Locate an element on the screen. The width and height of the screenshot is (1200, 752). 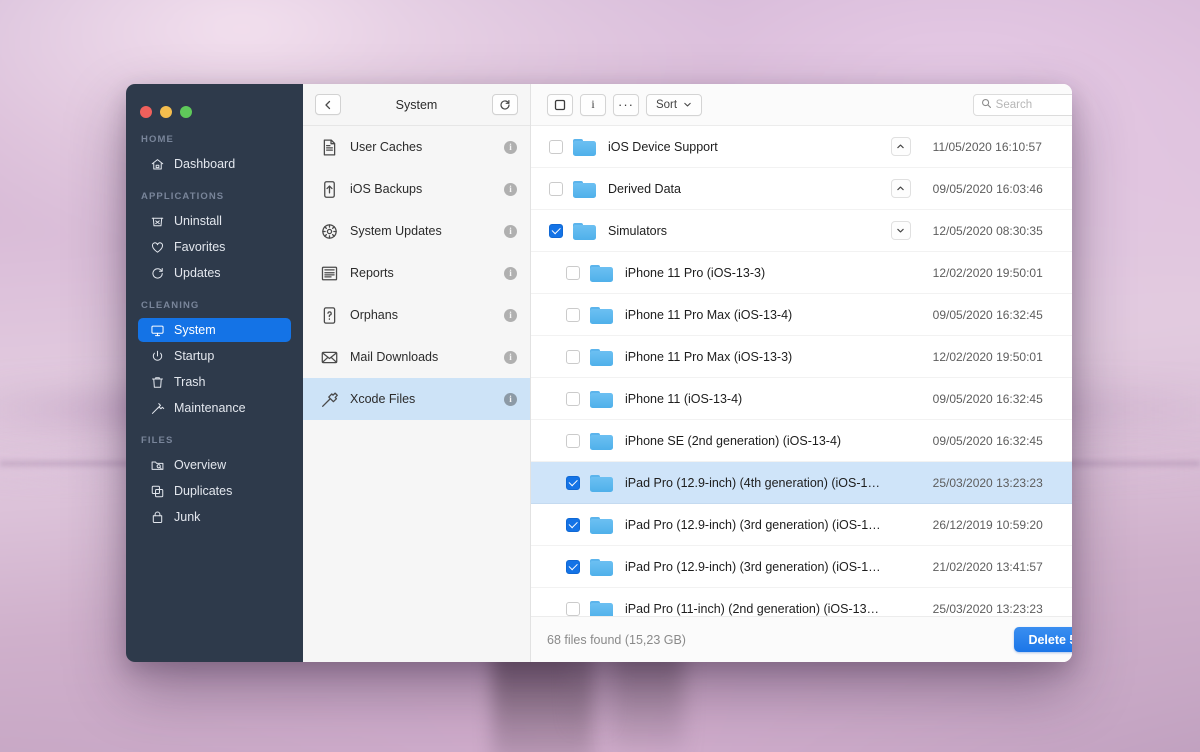
back-button is located at coordinates (328, 104).